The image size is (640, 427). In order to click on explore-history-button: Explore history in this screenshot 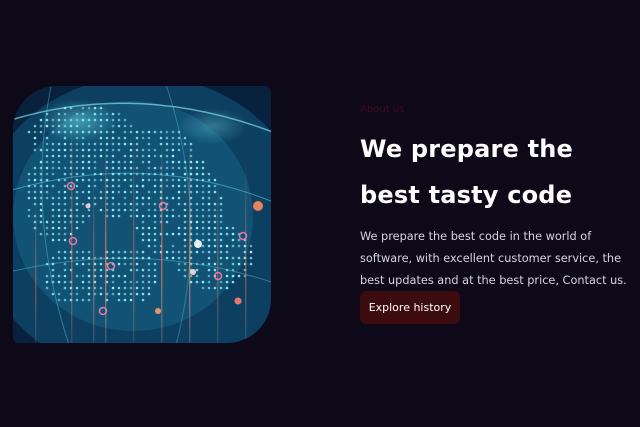, I will do `click(410, 307)`.